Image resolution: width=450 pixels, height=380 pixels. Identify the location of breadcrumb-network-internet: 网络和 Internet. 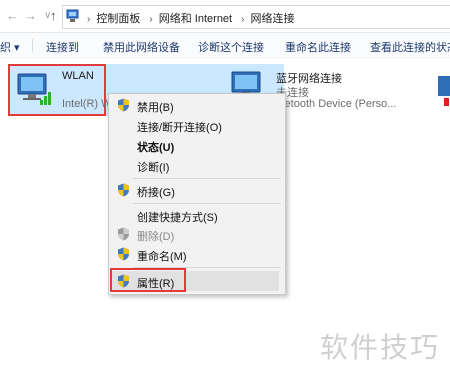
(195, 19).